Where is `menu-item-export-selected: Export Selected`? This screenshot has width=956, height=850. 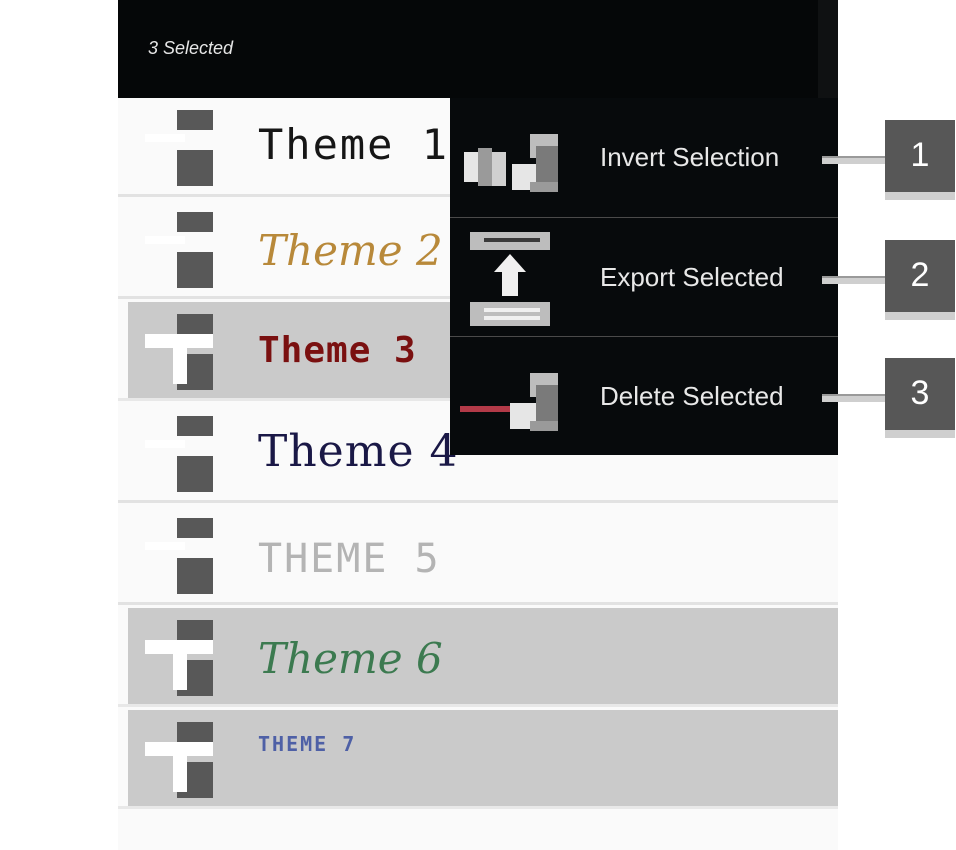
menu-item-export-selected: Export Selected is located at coordinates (644, 277).